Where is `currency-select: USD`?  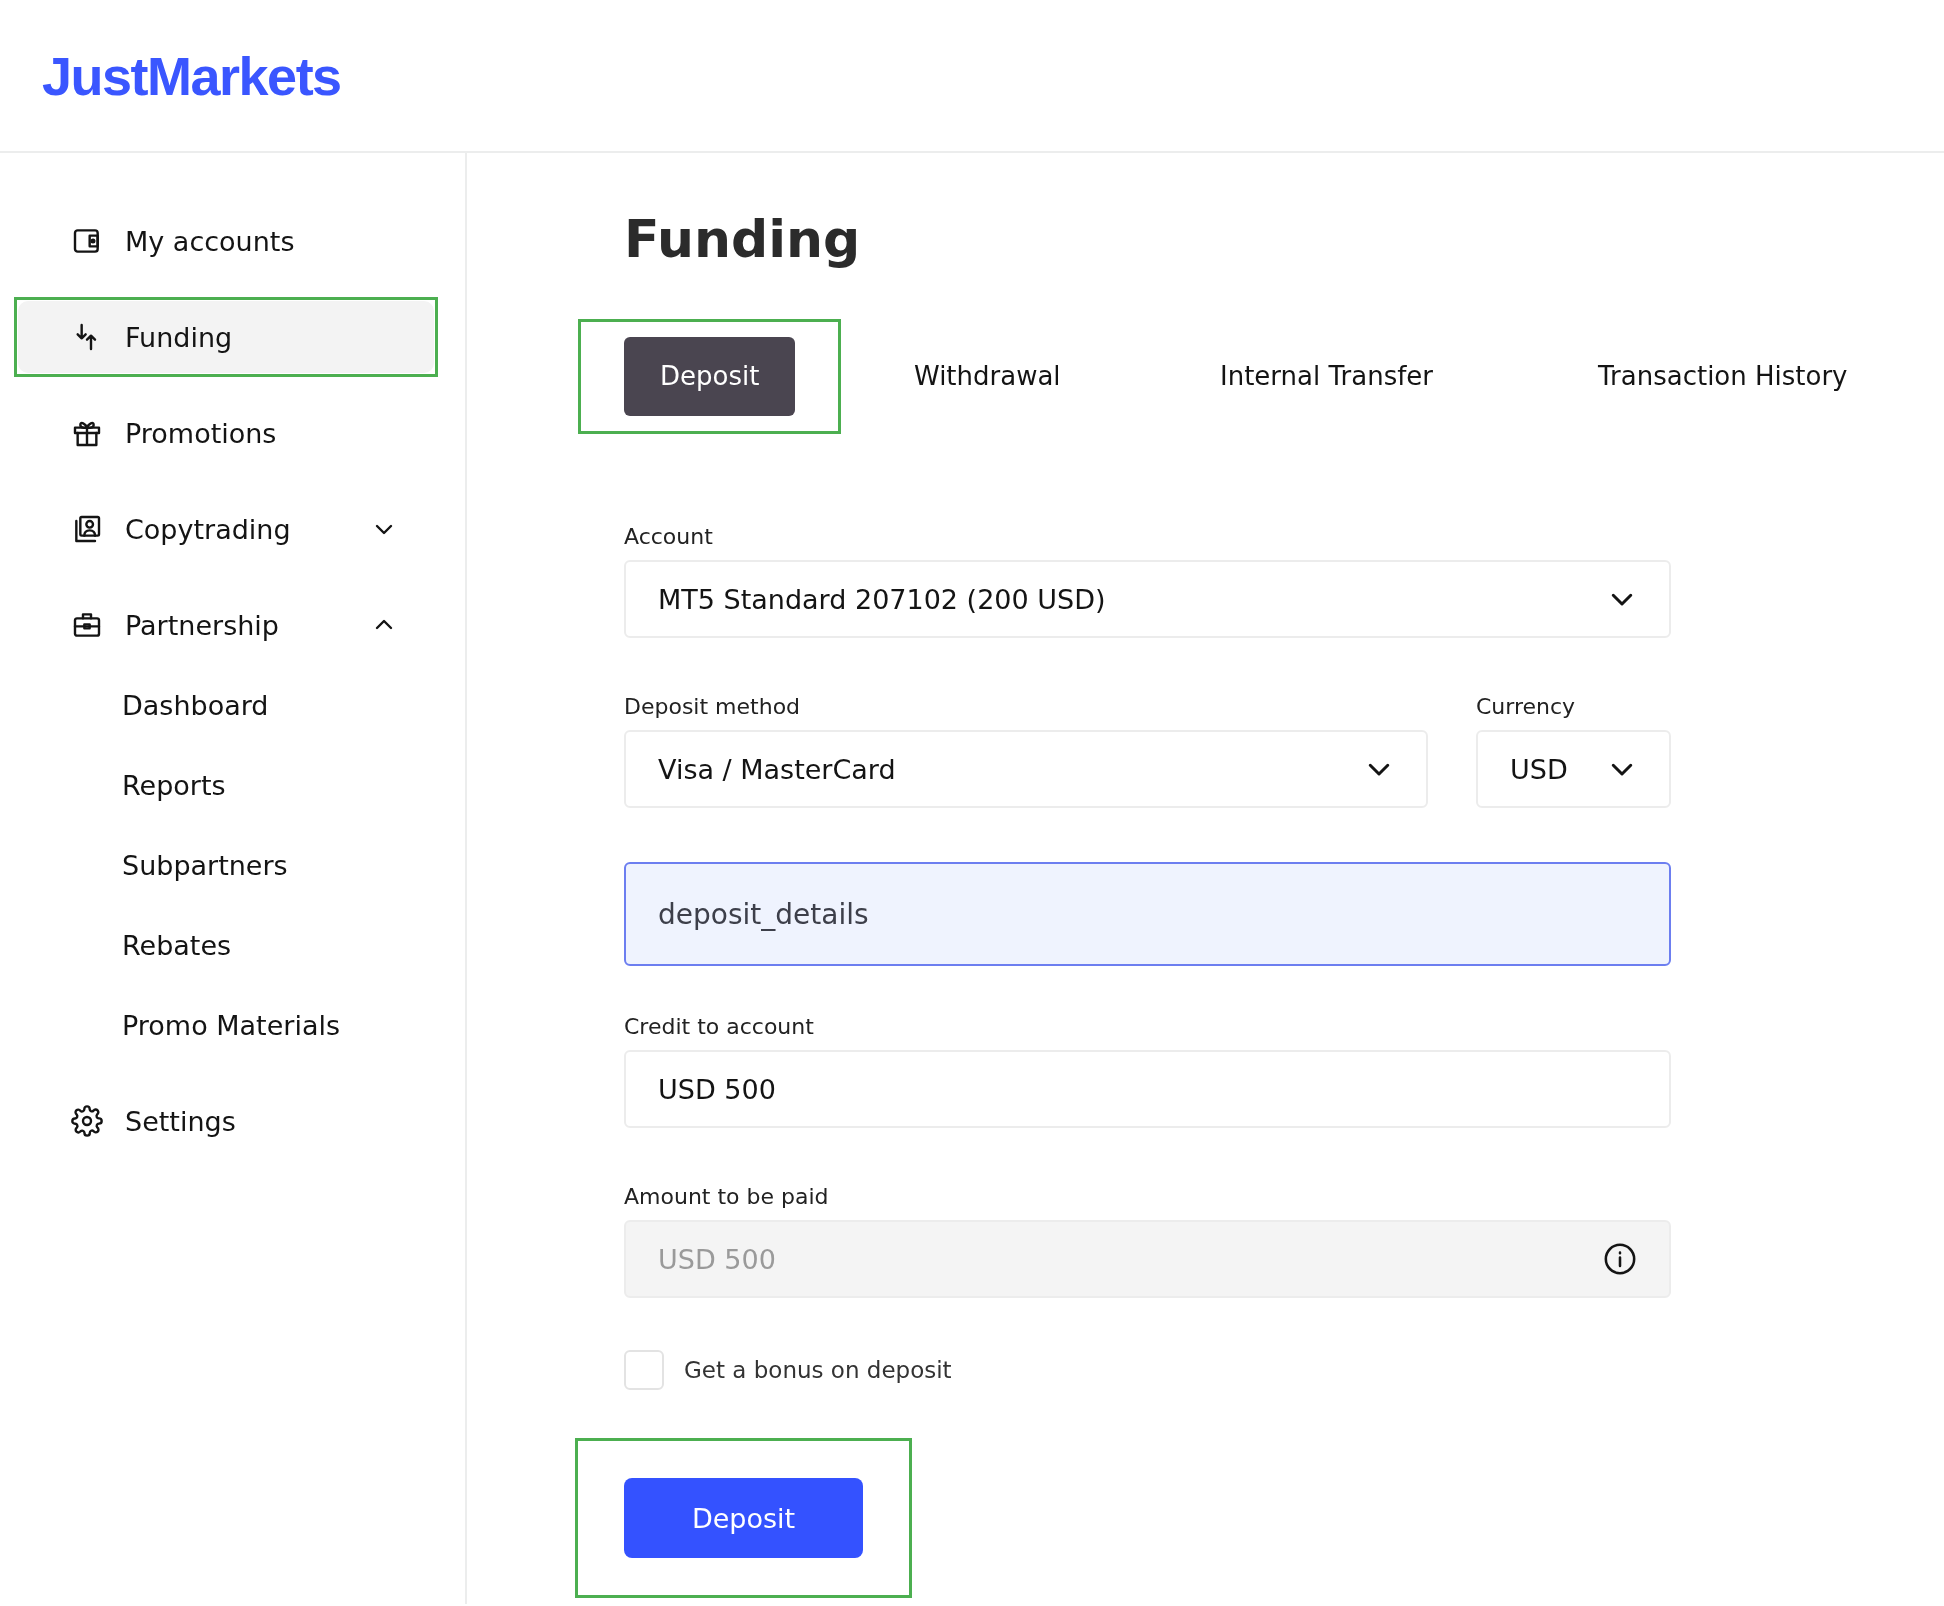
currency-select: USD is located at coordinates (1573, 769).